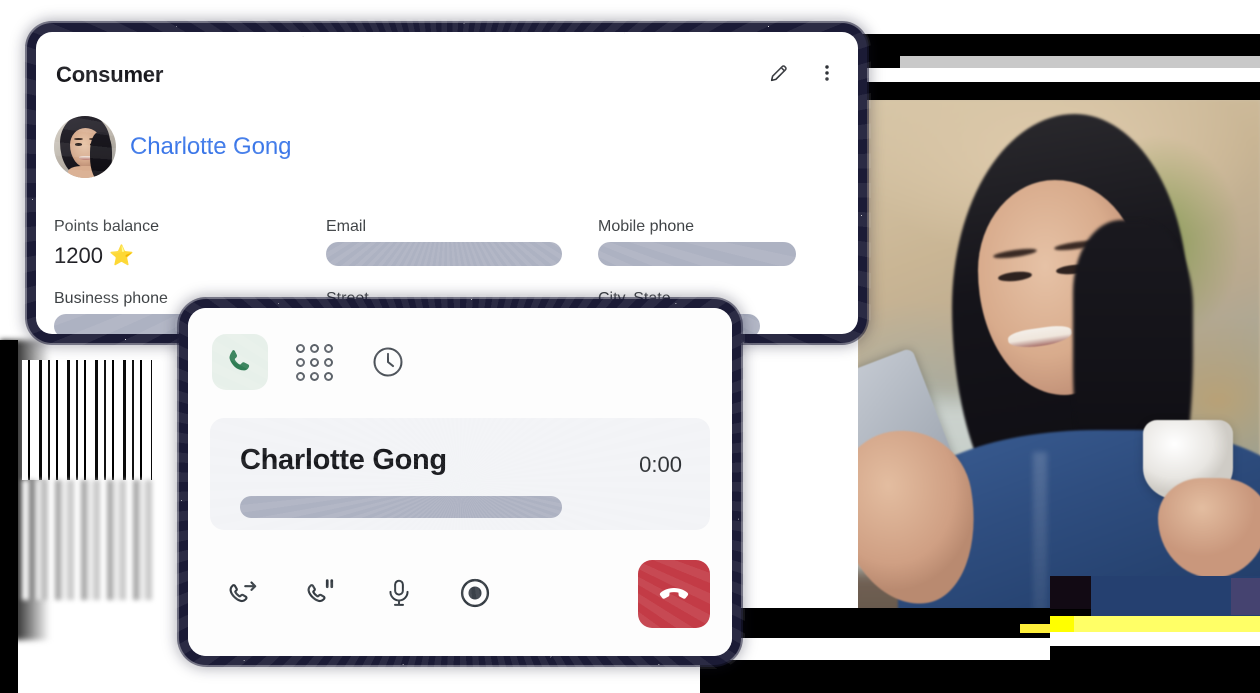 This screenshot has width=1260, height=693. Describe the element at coordinates (121, 256) in the screenshot. I see `star-icon: ⭐` at that location.